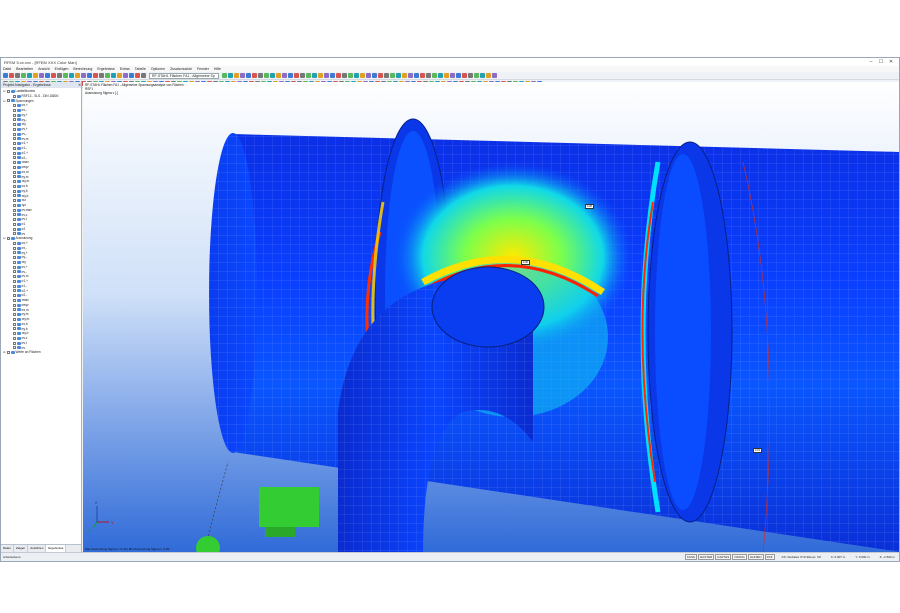 This screenshot has width=900, height=613. I want to click on close-button: ✕, so click(891, 62).